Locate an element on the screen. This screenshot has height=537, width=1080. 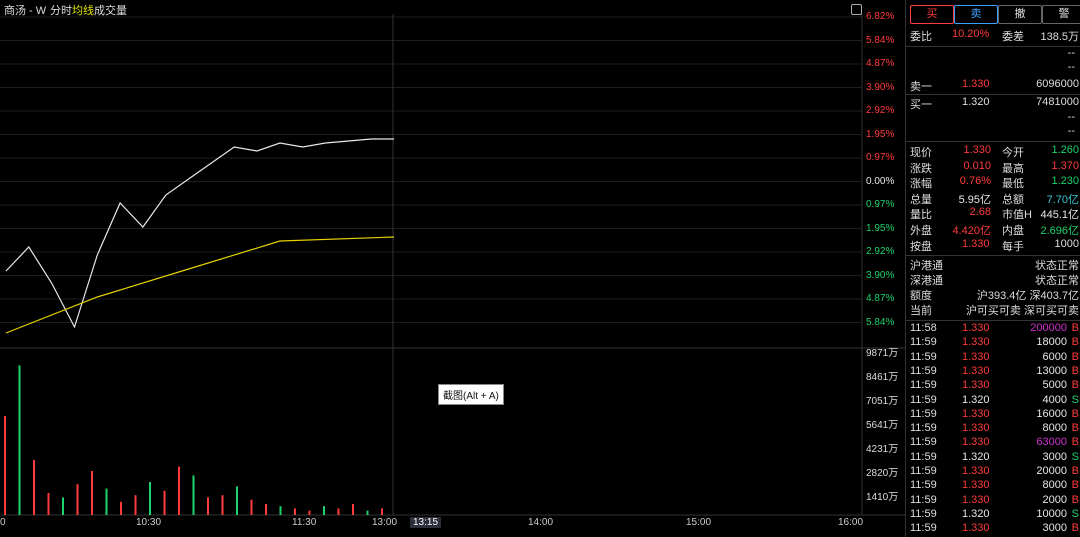
stock-title: 商汤 - W is located at coordinates (25, 11).